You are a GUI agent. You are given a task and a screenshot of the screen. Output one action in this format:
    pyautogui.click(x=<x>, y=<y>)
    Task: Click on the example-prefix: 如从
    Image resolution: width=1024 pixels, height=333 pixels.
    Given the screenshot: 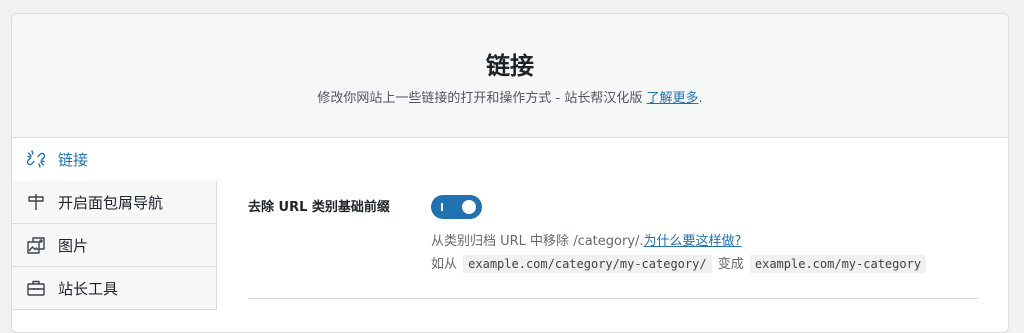 What is the action you would take?
    pyautogui.click(x=444, y=264)
    